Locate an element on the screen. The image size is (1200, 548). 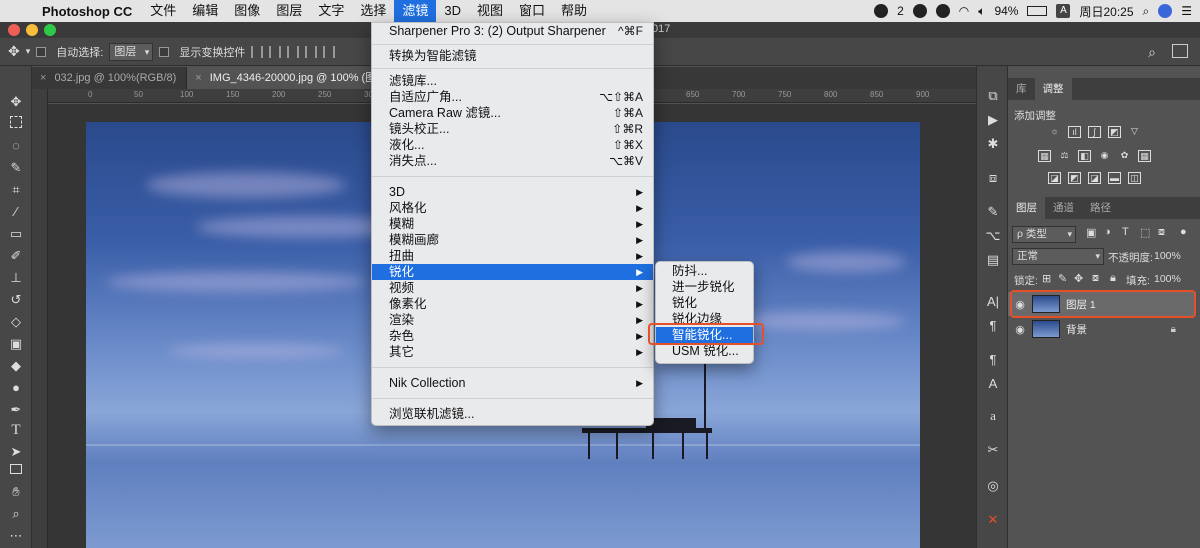
fill-value: 100% is located at coordinates (1167, 279).